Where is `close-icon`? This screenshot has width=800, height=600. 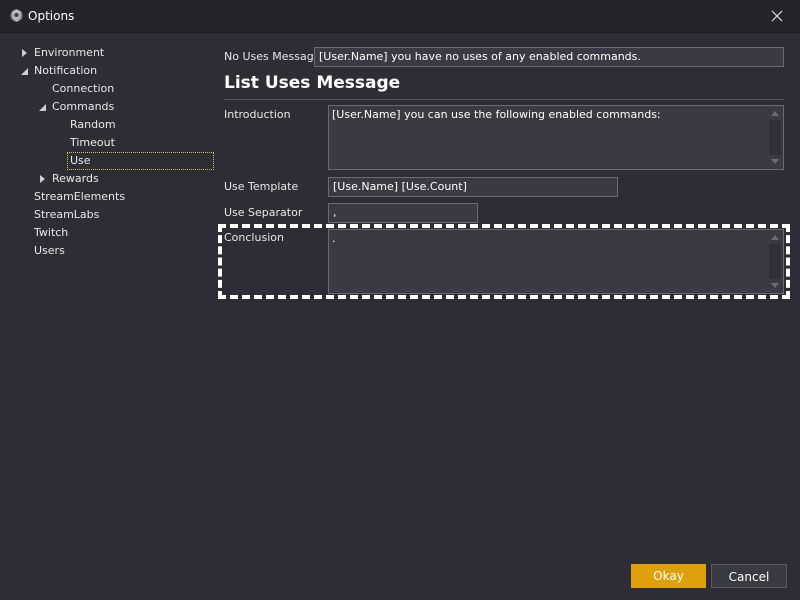 close-icon is located at coordinates (777, 16).